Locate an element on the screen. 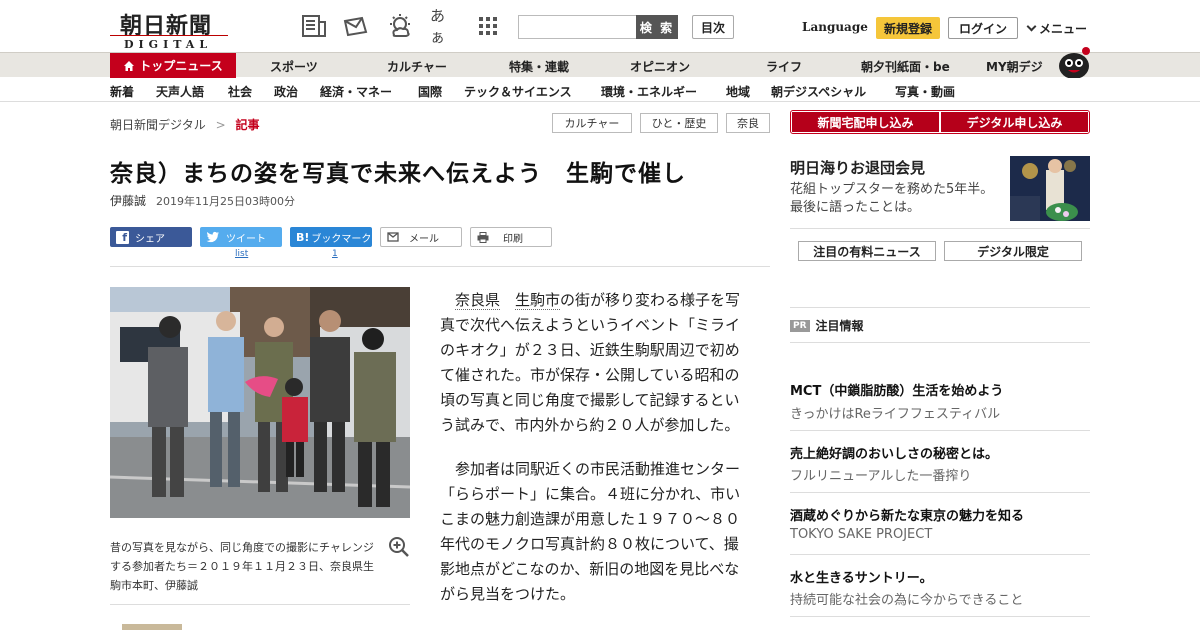  newspaper-subscribe-button: 新聞宅配申し込み is located at coordinates (865, 122).